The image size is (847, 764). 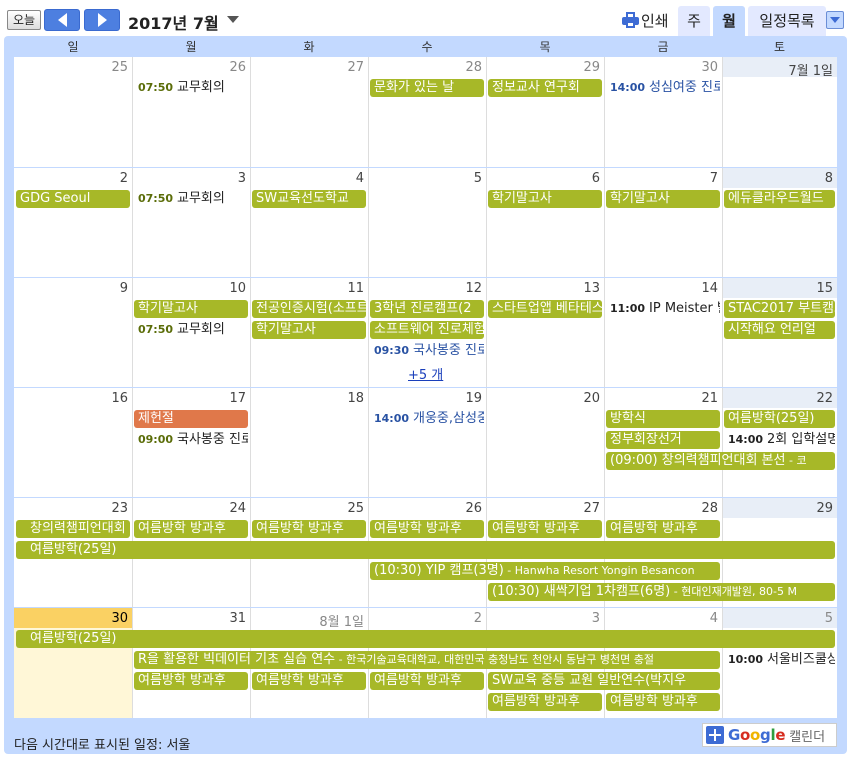 I want to click on event-bar: 정부회장선거, so click(x=663, y=440).